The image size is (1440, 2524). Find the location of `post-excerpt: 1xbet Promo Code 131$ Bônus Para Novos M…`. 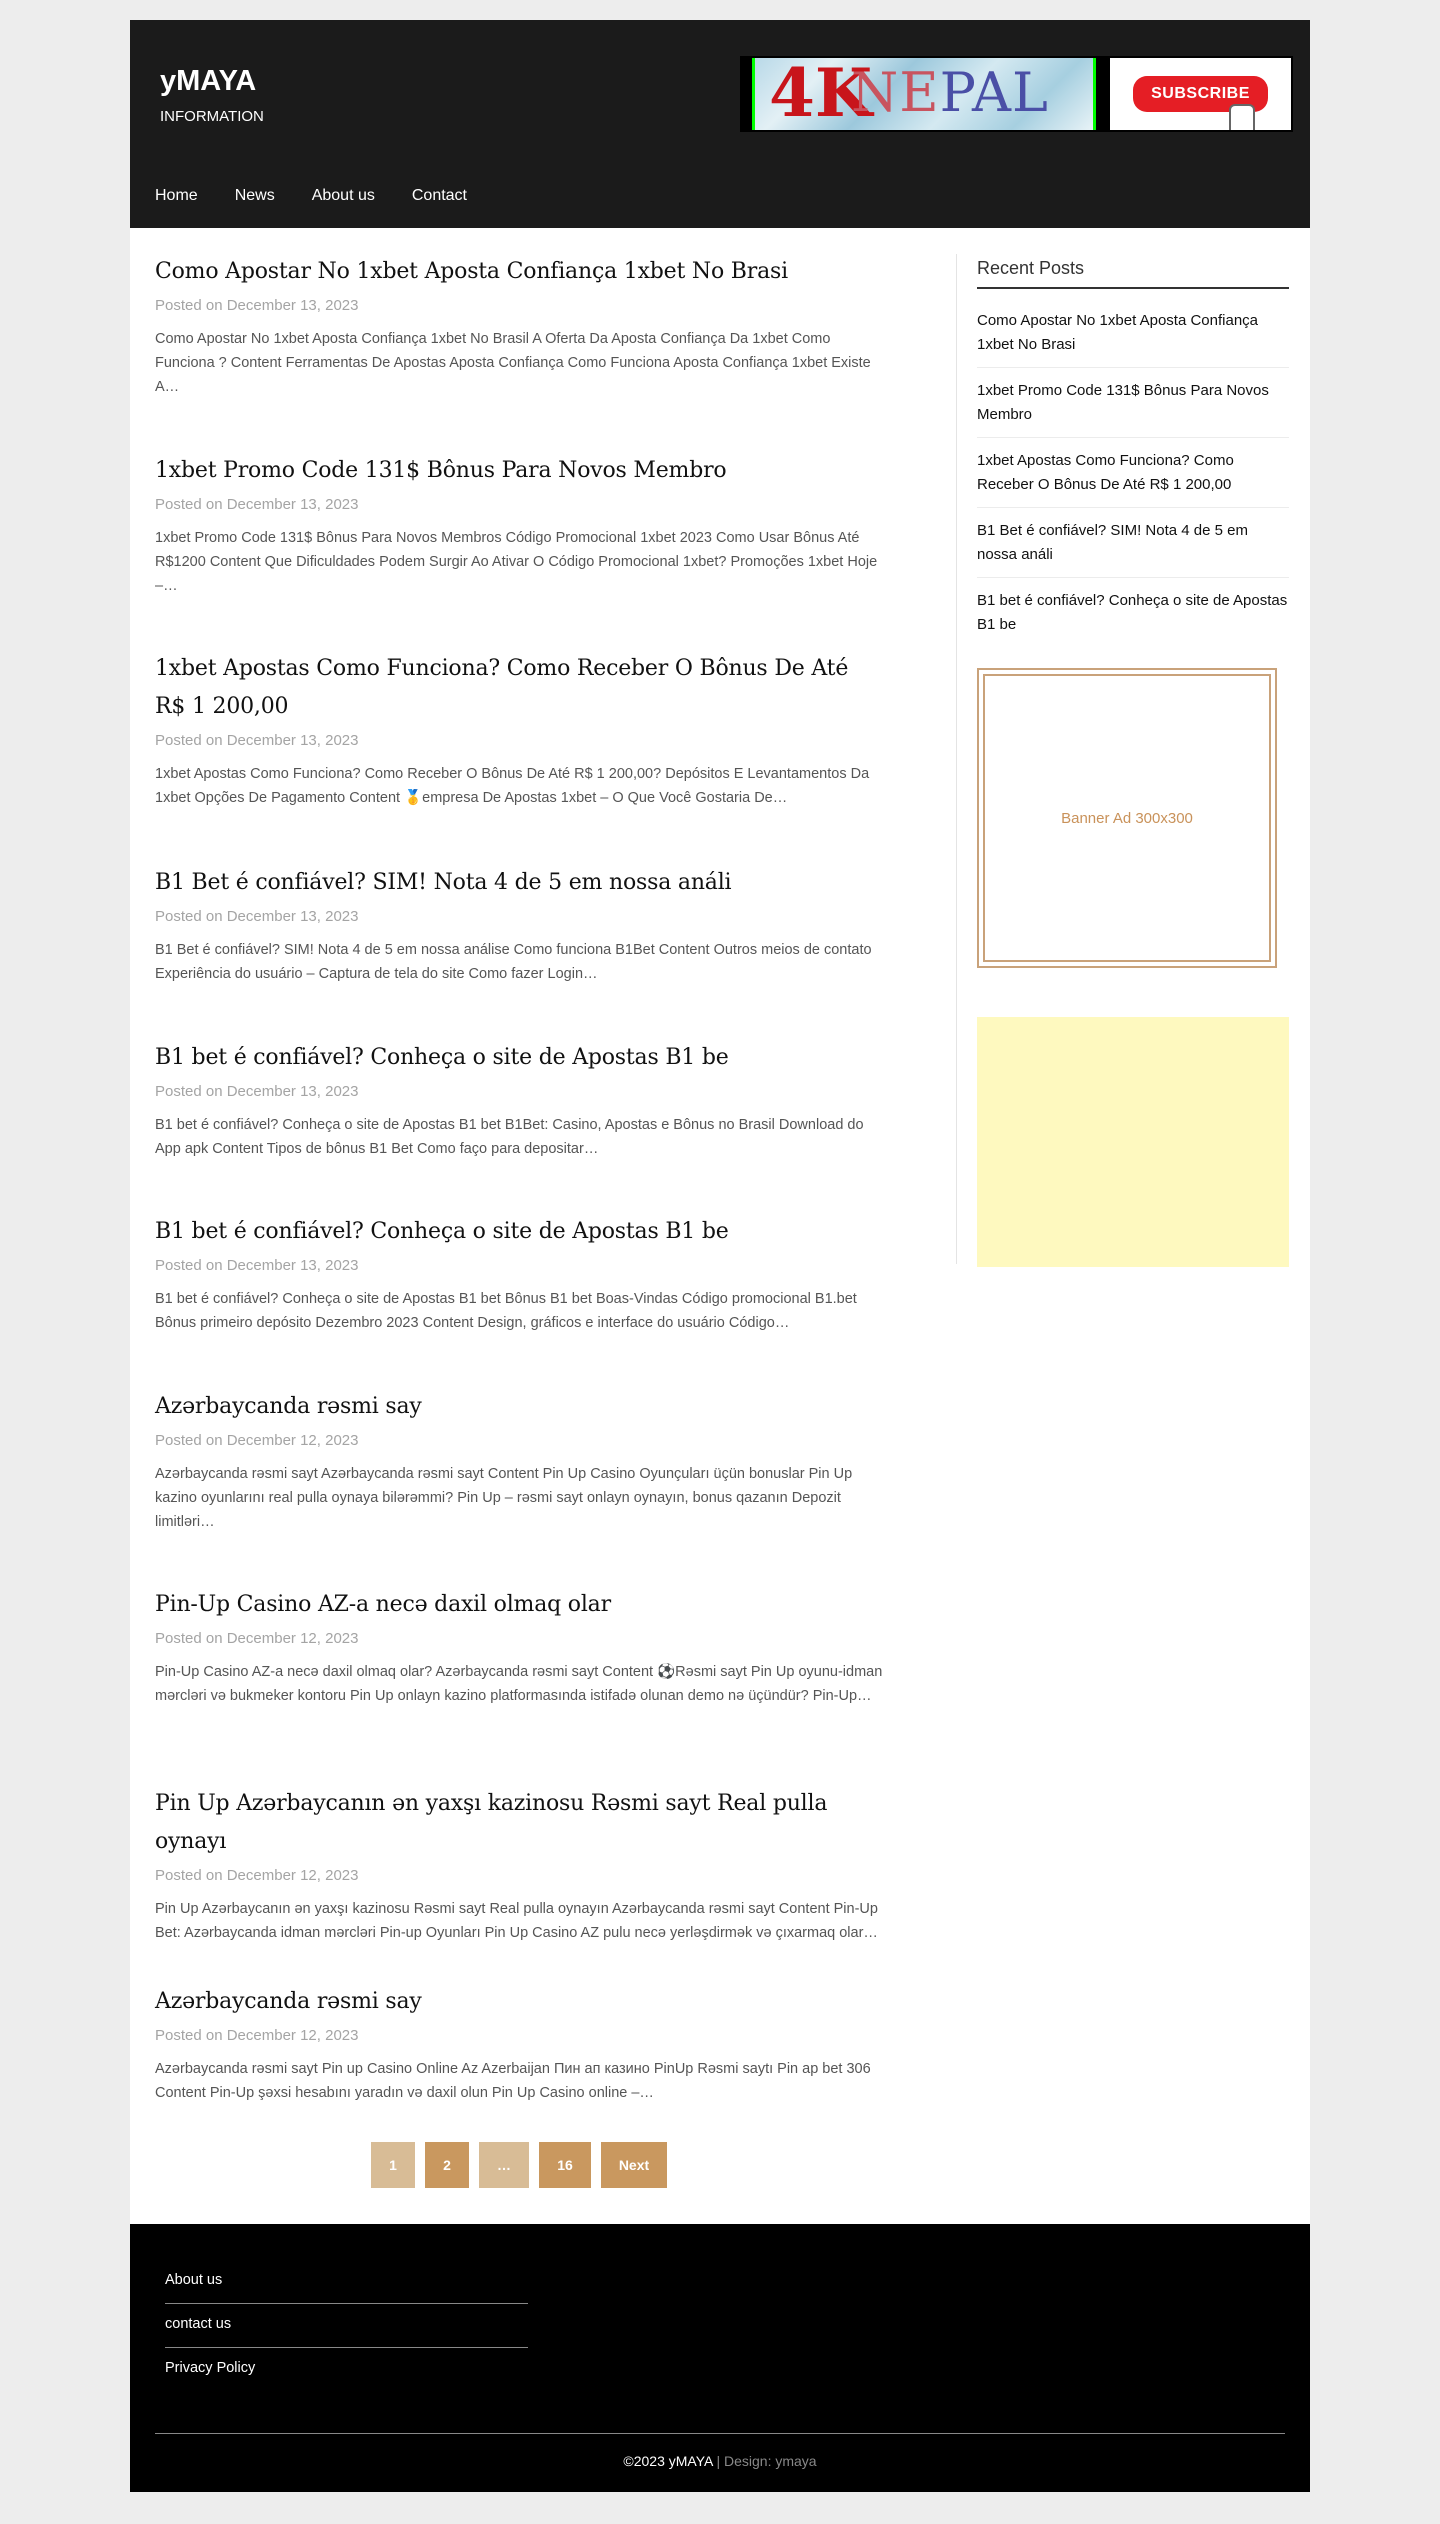

post-excerpt: 1xbet Promo Code 131$ Bônus Para Novos M… is located at coordinates (516, 562).